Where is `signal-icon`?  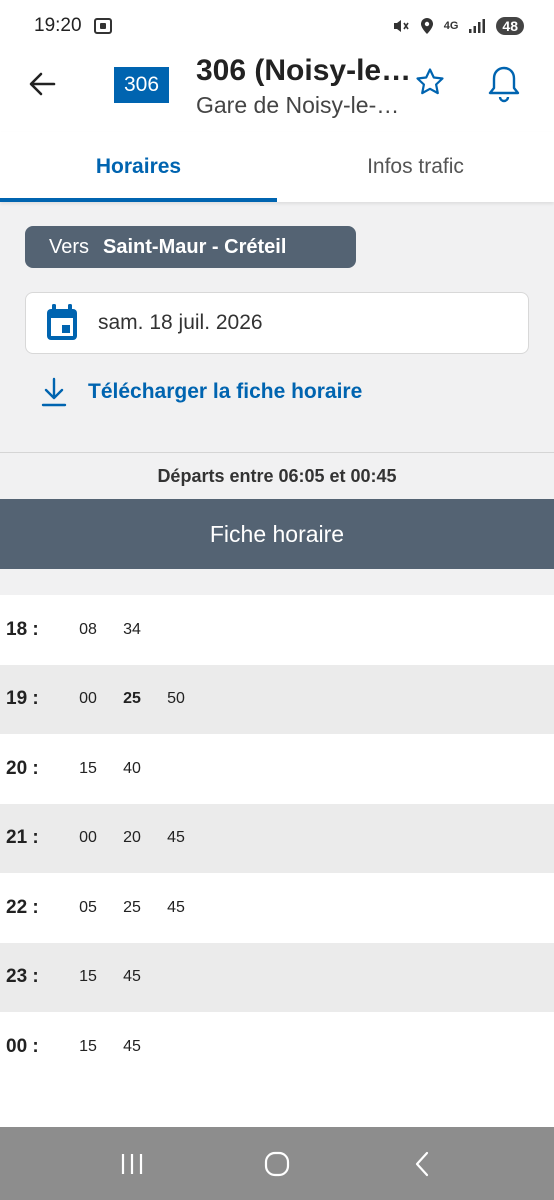
signal-icon is located at coordinates (477, 26).